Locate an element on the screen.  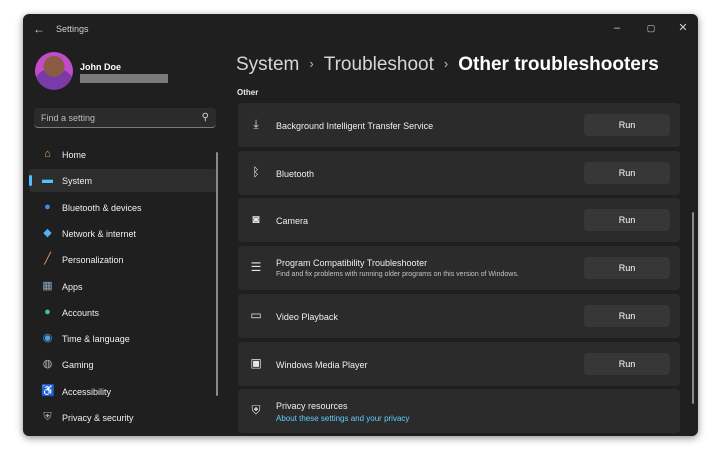
troubleshooter-card: ᛒ Bluetooth Run is located at coordinates (459, 172).